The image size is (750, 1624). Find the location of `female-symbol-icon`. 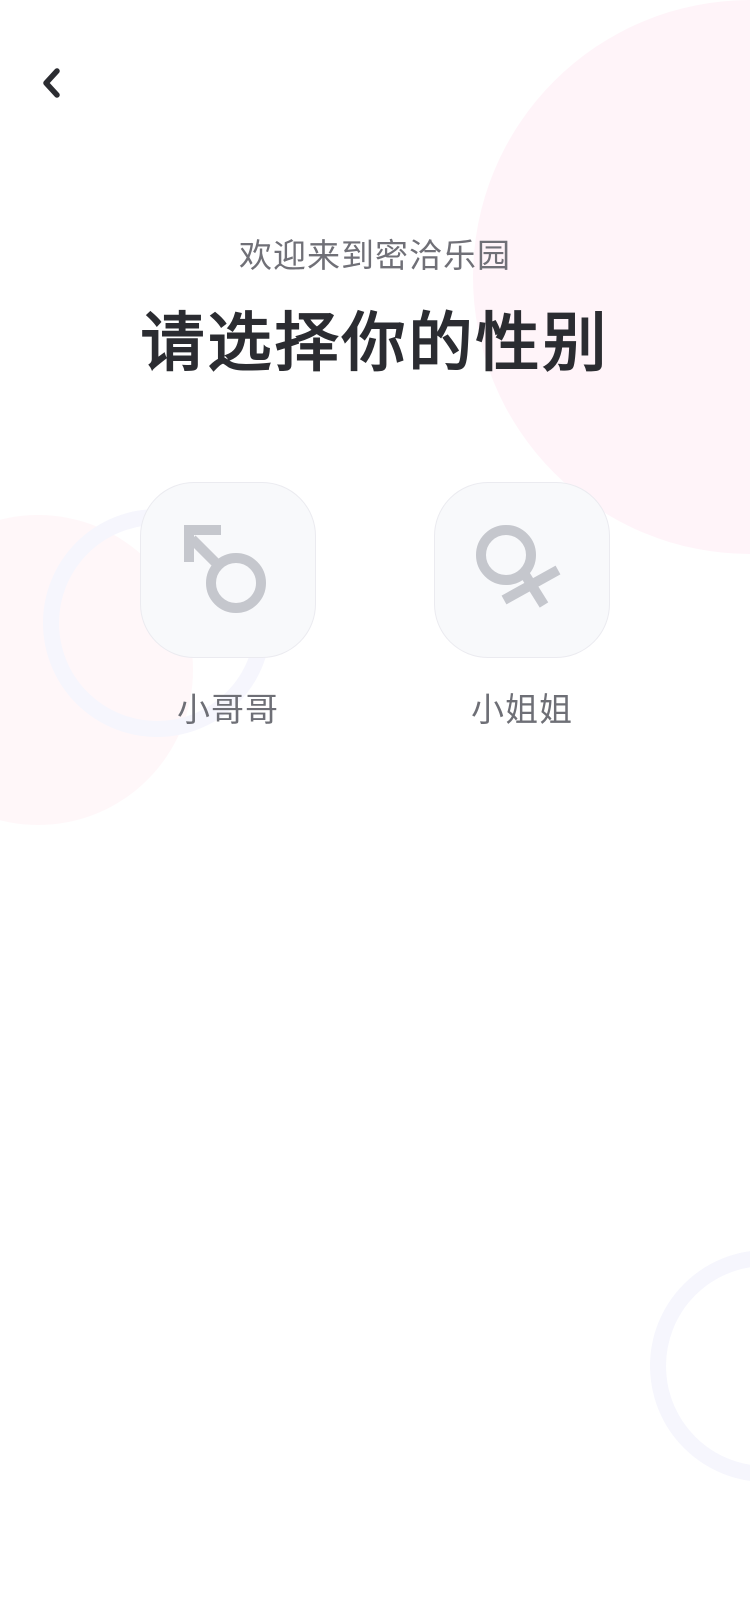

female-symbol-icon is located at coordinates (518, 566).